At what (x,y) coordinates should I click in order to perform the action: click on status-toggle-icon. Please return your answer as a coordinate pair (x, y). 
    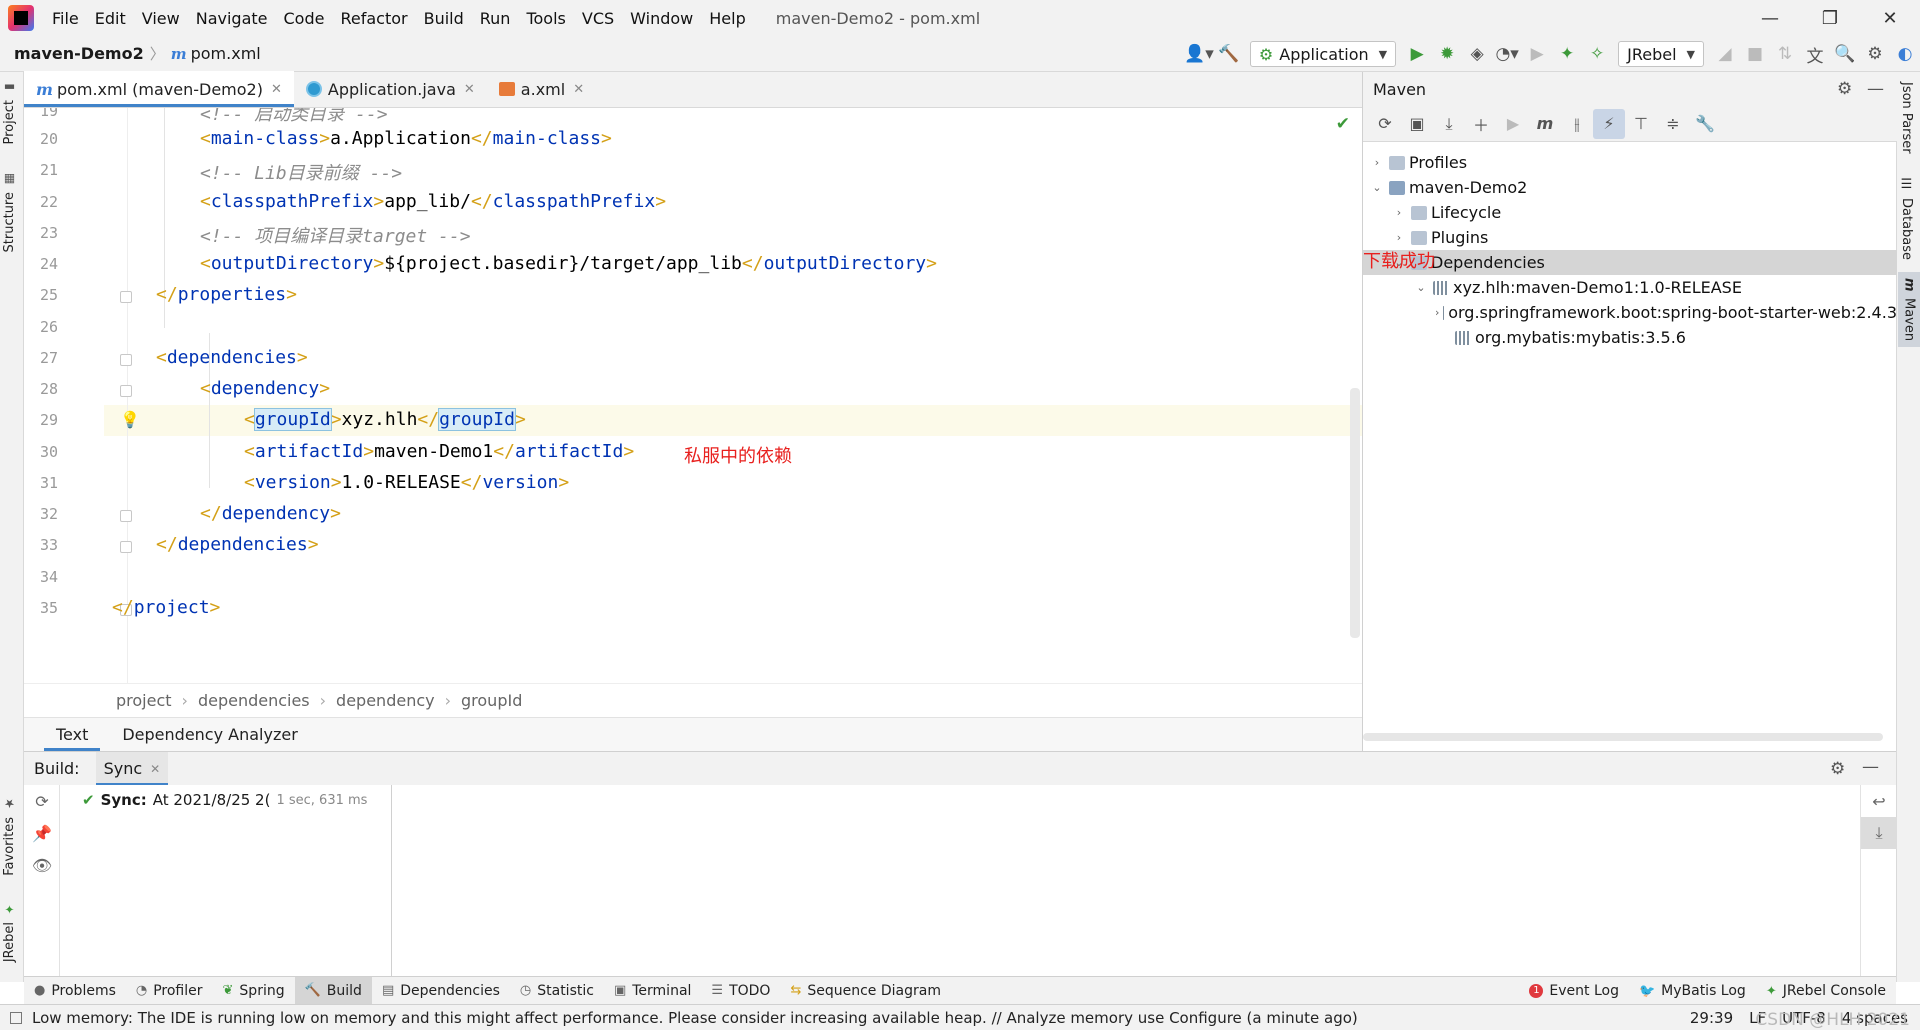
    Looking at the image, I should click on (16, 1017).